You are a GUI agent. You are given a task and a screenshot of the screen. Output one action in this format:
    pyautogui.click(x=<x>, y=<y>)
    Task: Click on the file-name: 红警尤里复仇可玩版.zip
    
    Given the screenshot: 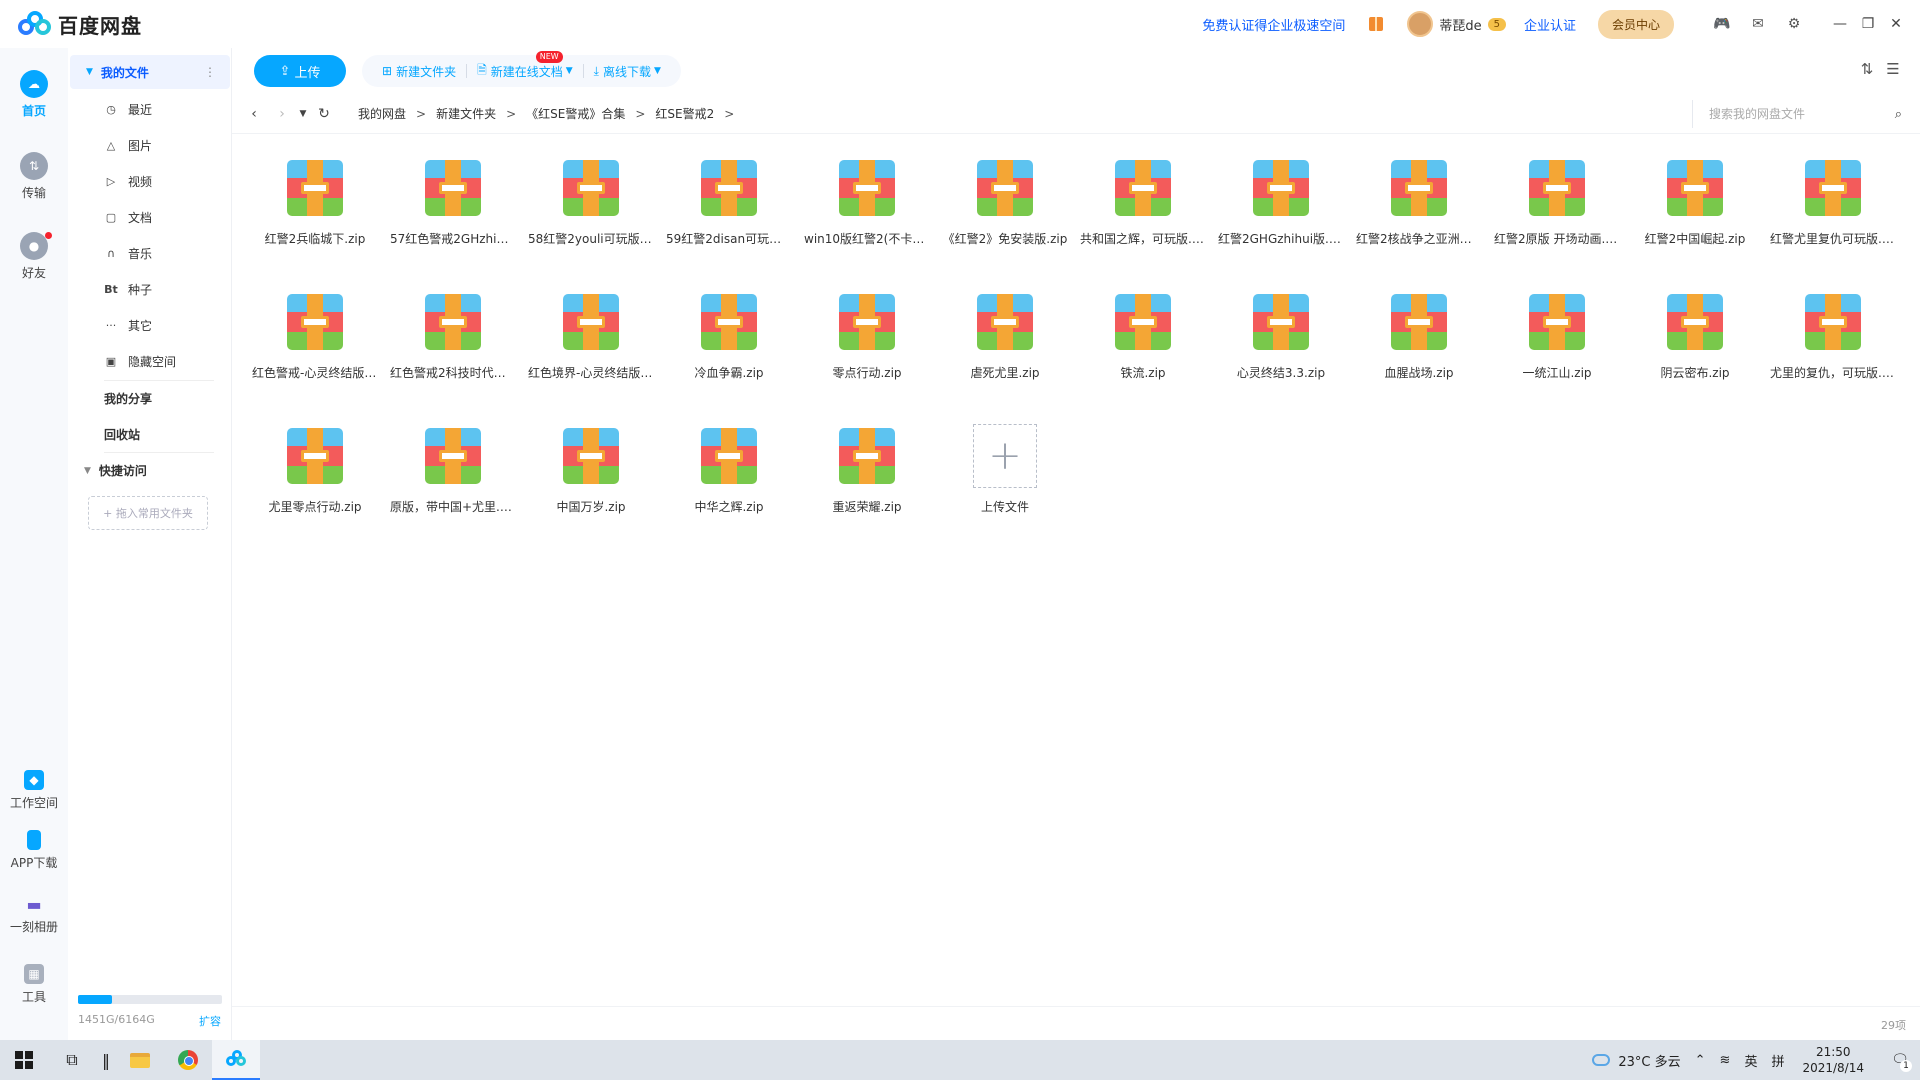 What is the action you would take?
    pyautogui.click(x=1833, y=239)
    